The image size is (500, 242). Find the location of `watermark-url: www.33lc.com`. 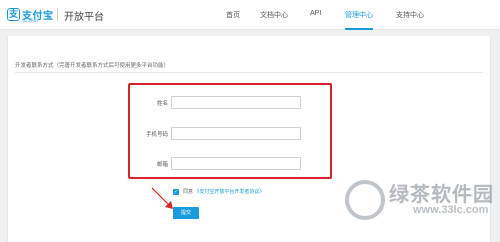

watermark-url: www.33lc.com is located at coordinates (451, 210).